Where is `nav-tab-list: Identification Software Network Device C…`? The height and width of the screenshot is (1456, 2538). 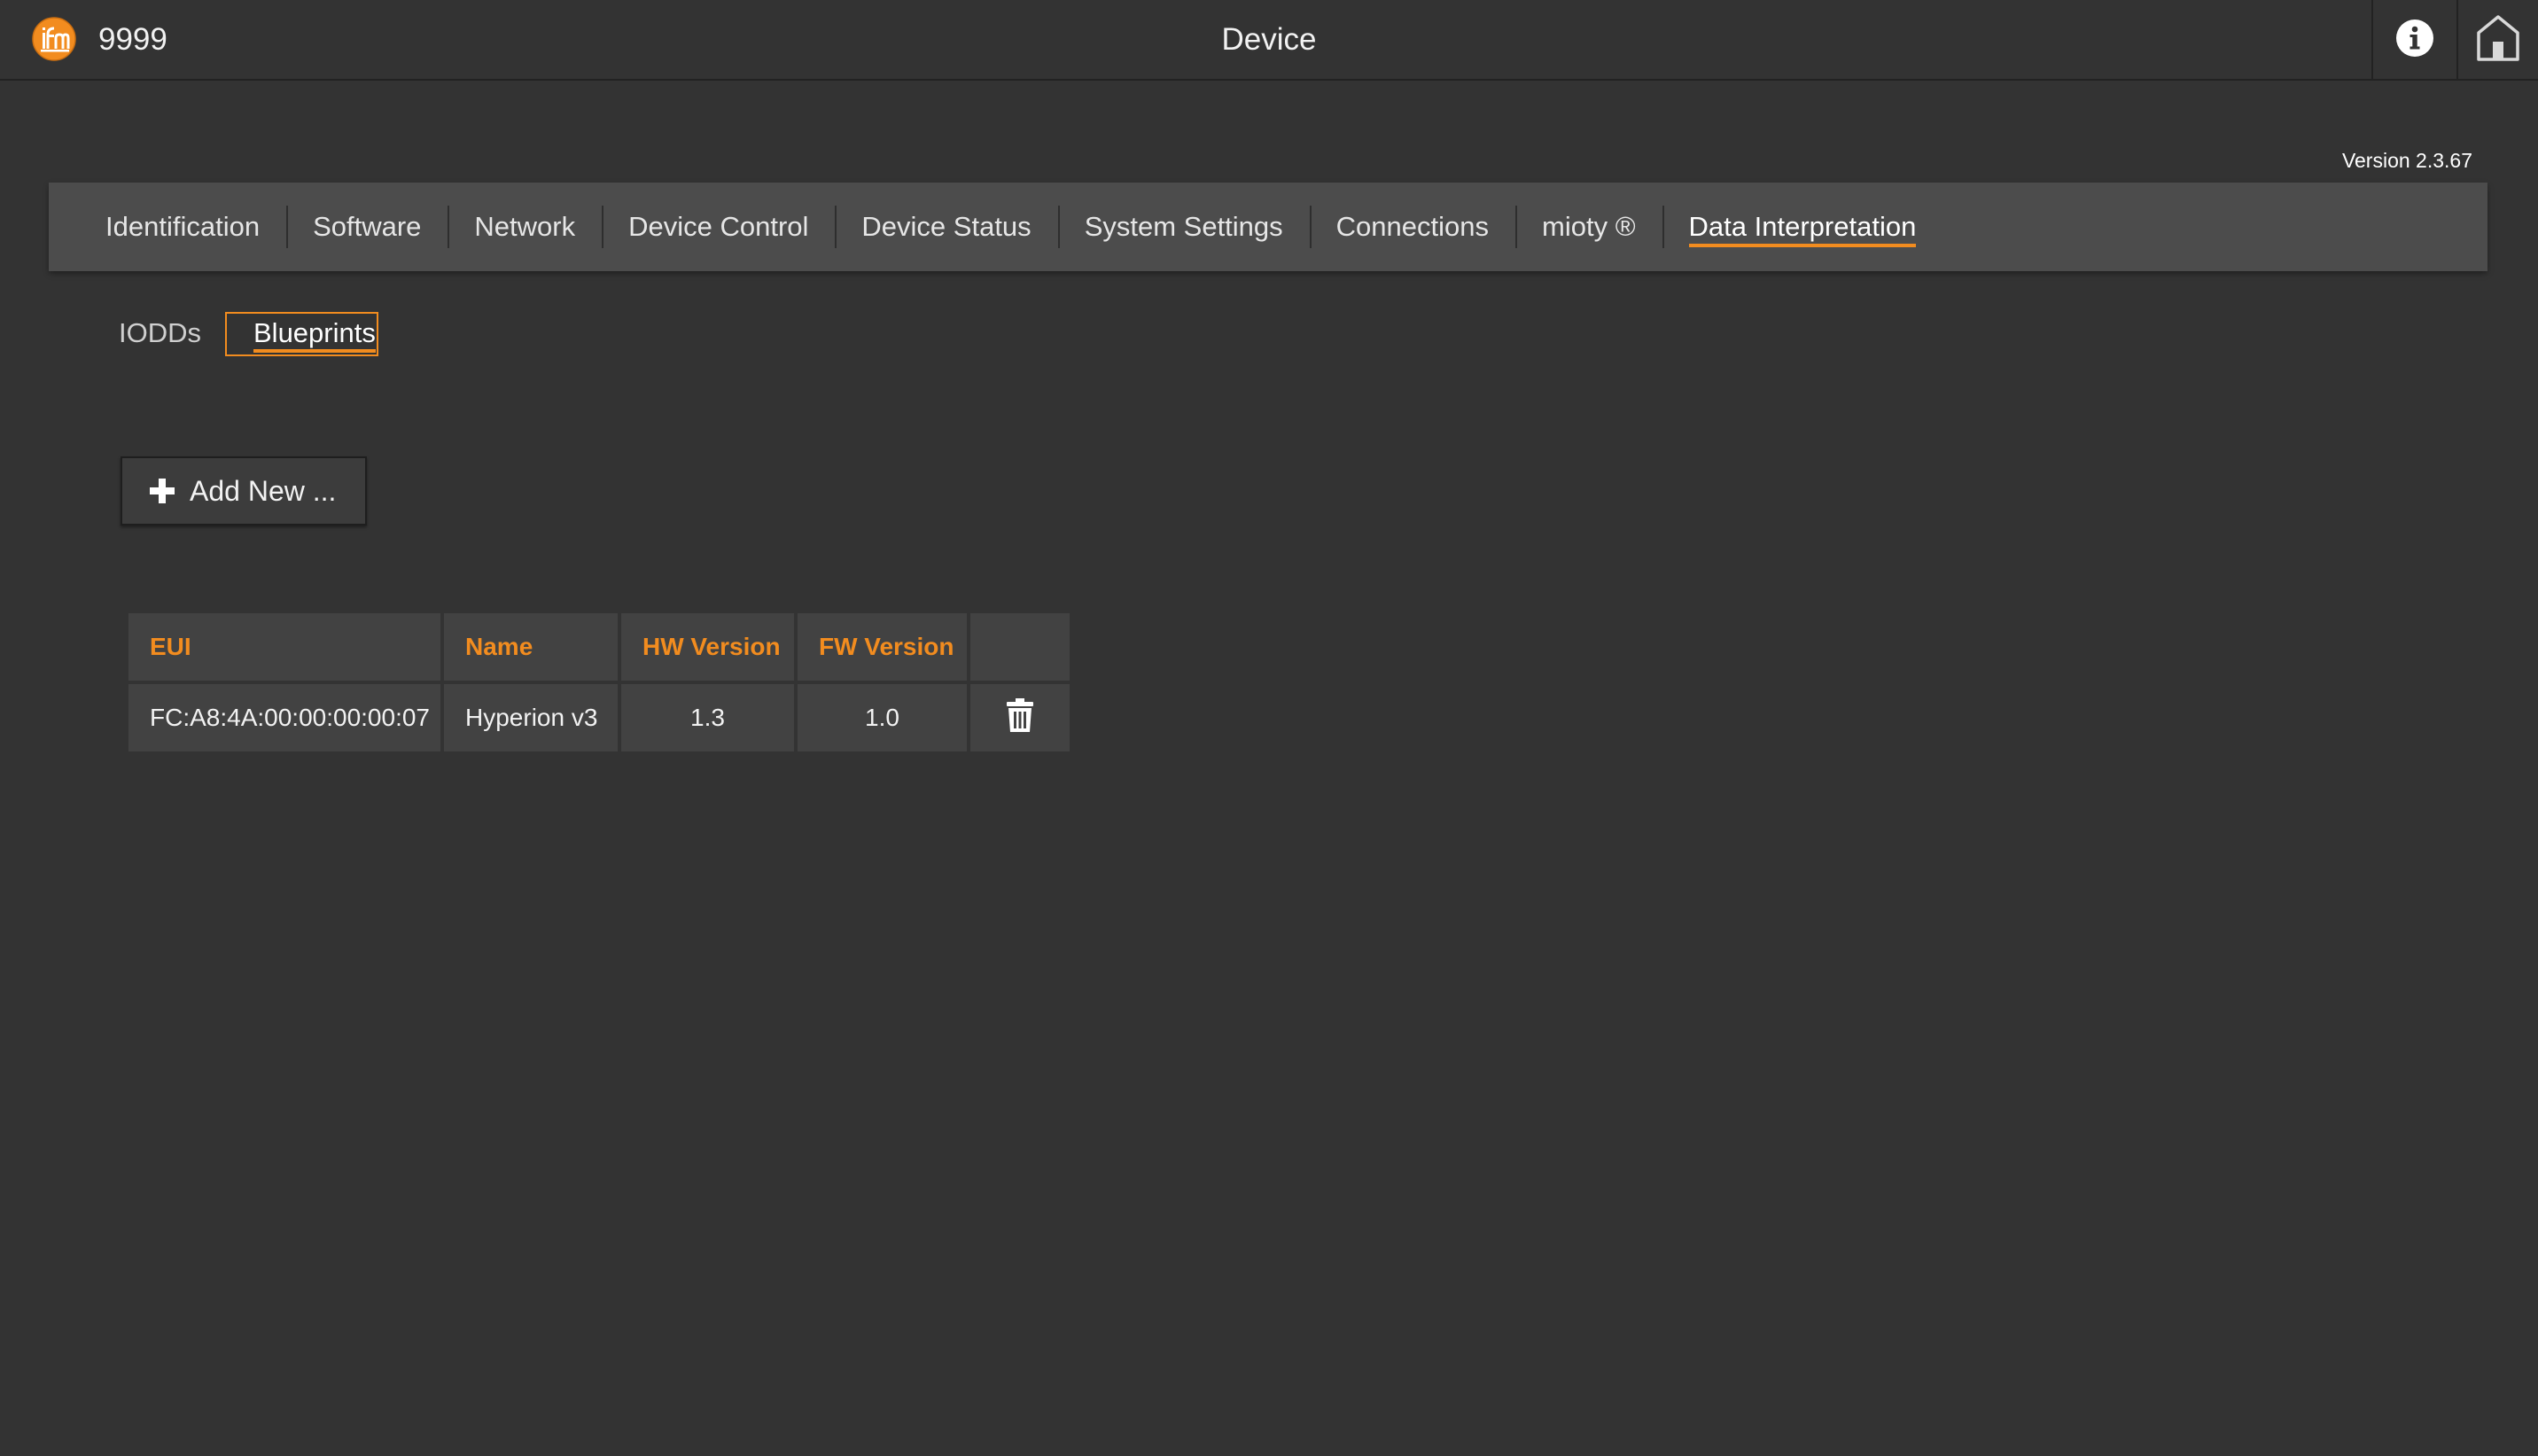 nav-tab-list: Identification Software Network Device C… is located at coordinates (1024, 227).